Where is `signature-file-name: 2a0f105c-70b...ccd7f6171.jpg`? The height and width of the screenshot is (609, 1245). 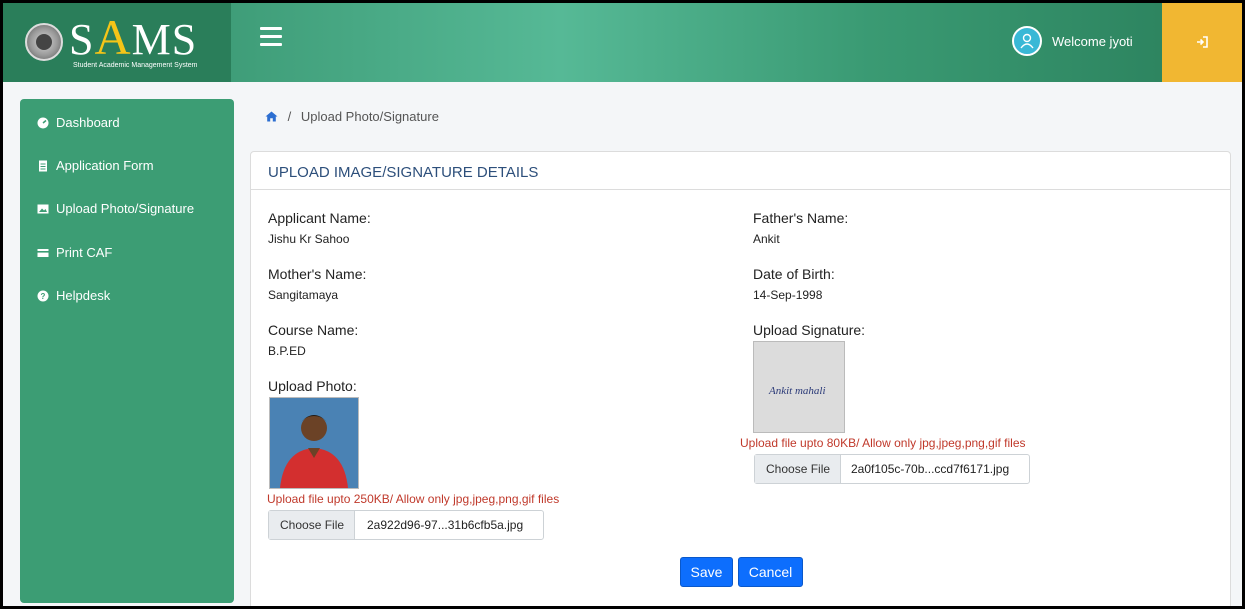
signature-file-name: 2a0f105c-70b...ccd7f6171.jpg is located at coordinates (930, 469).